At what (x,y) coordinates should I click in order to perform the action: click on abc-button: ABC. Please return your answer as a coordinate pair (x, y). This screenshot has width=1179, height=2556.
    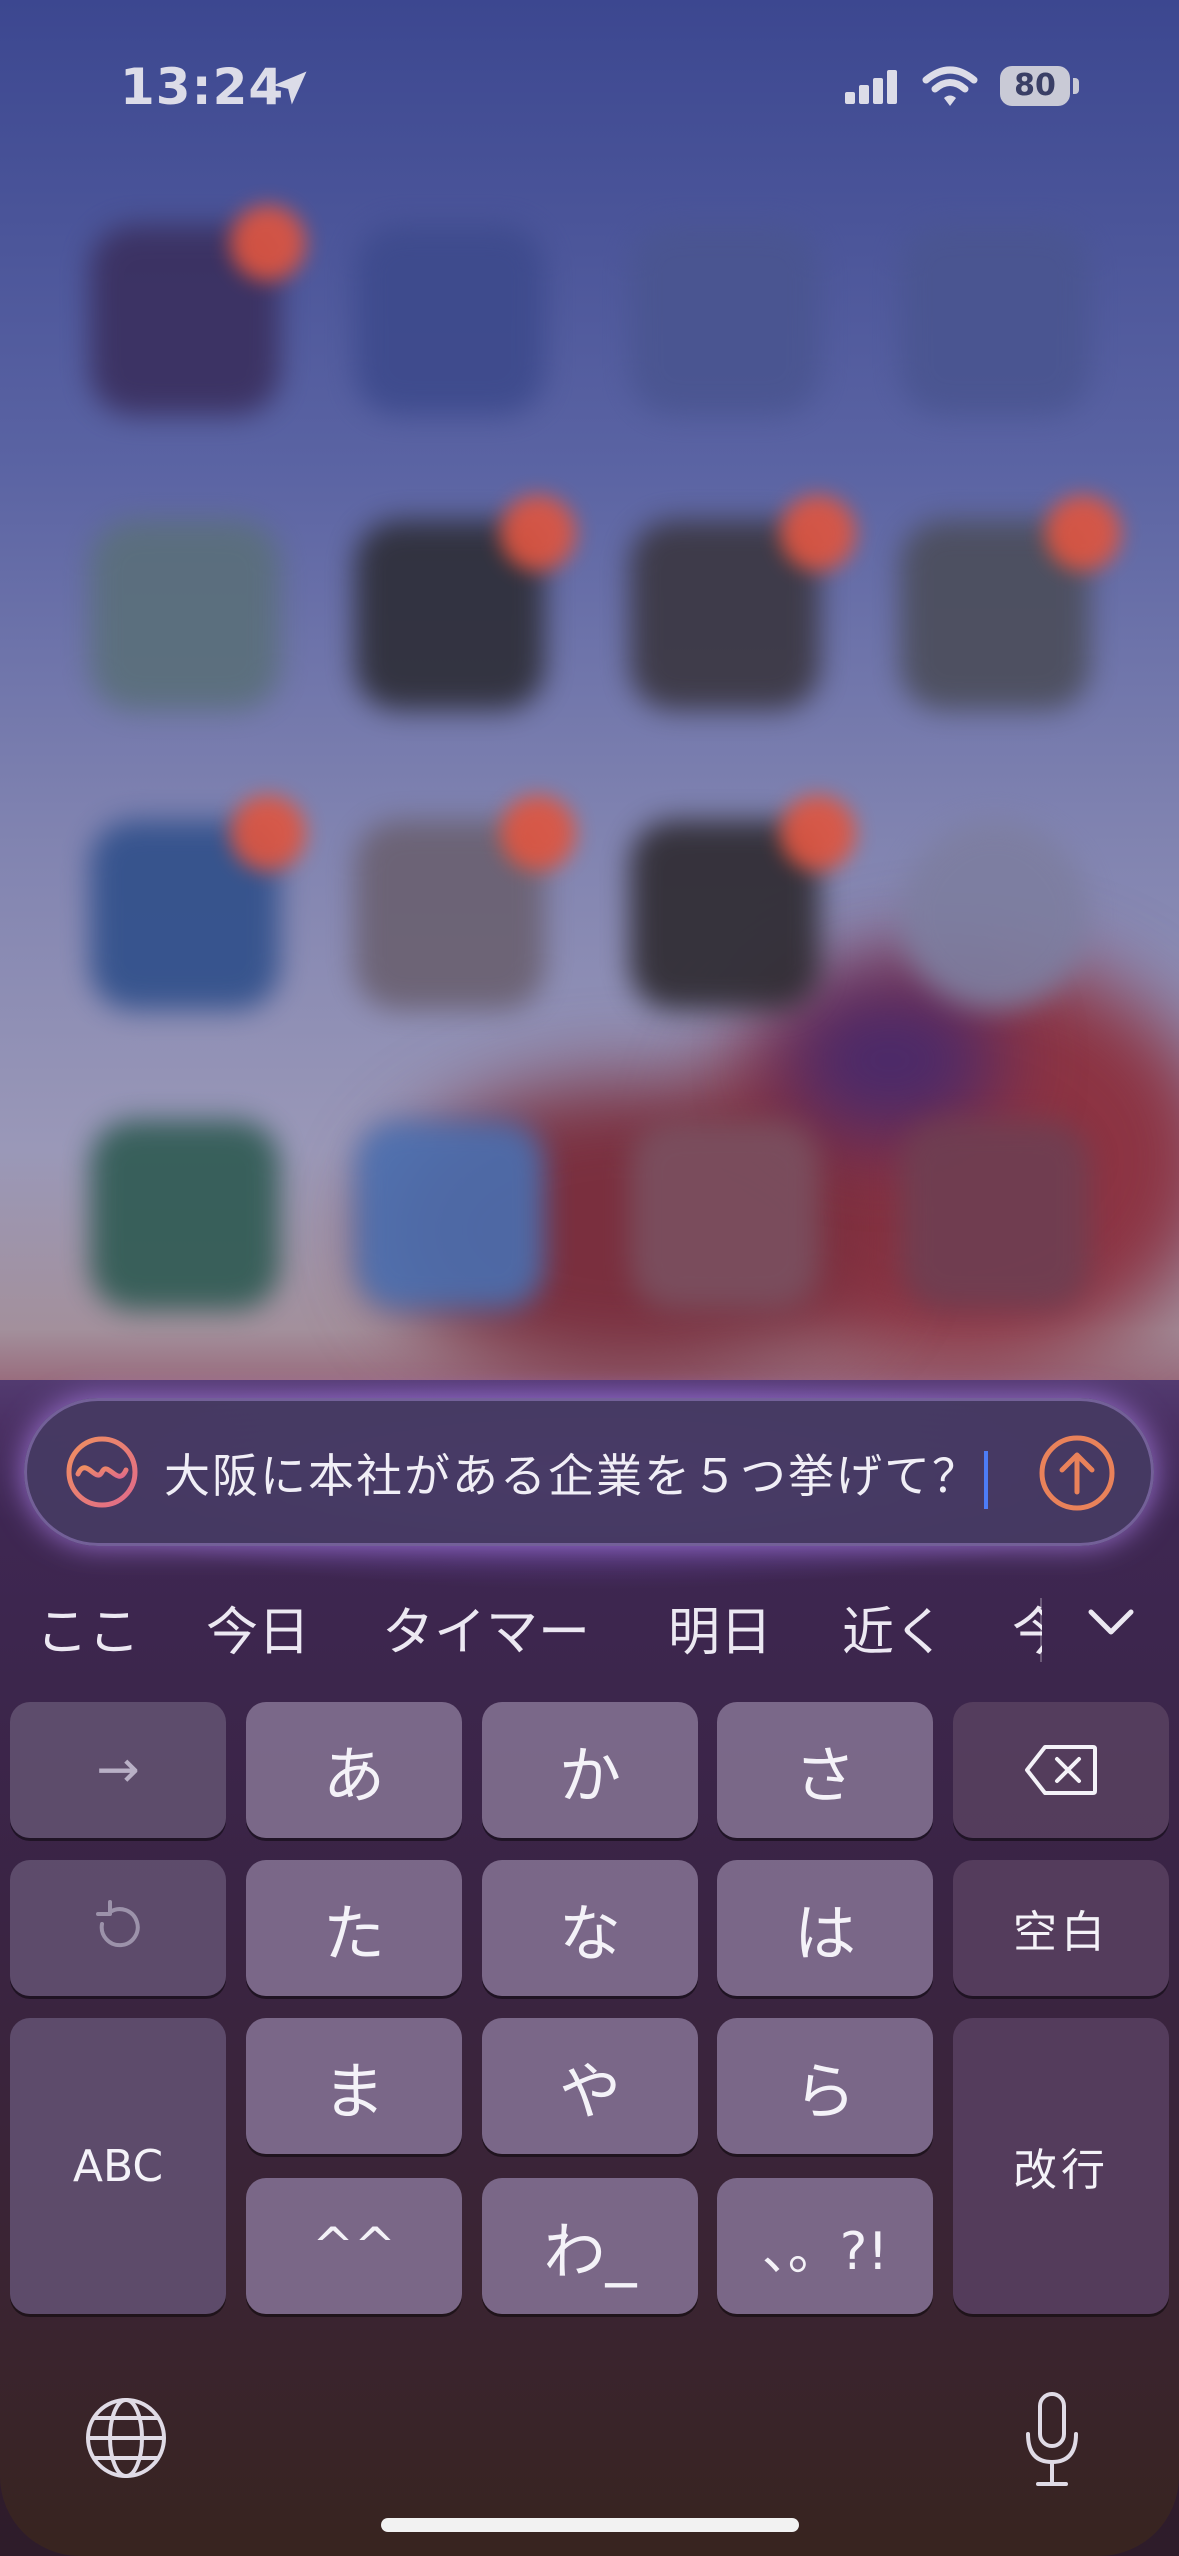
    Looking at the image, I should click on (118, 2166).